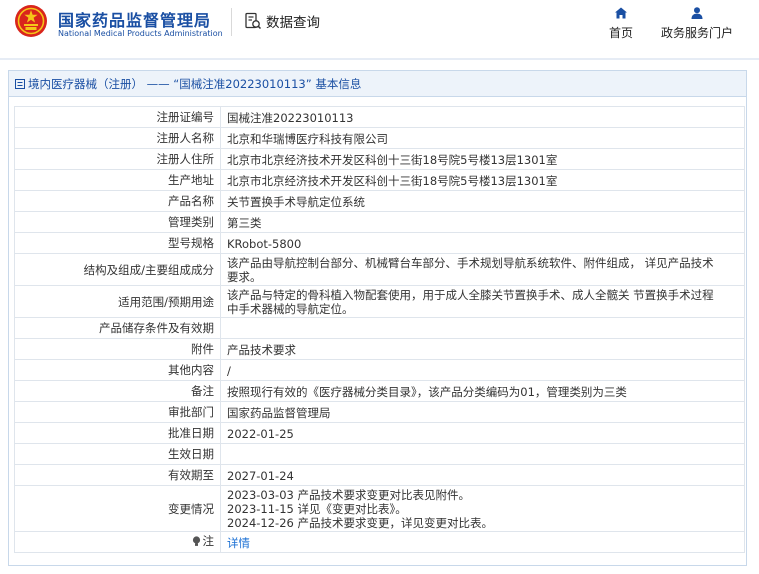 Image resolution: width=759 pixels, height=574 pixels. I want to click on field-value: 国械注准20223010113, so click(482, 117).